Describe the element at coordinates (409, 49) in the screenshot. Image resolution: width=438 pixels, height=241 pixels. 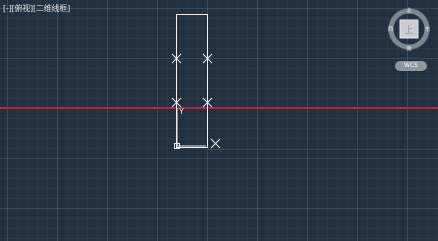
I see `compass-south: 南` at that location.